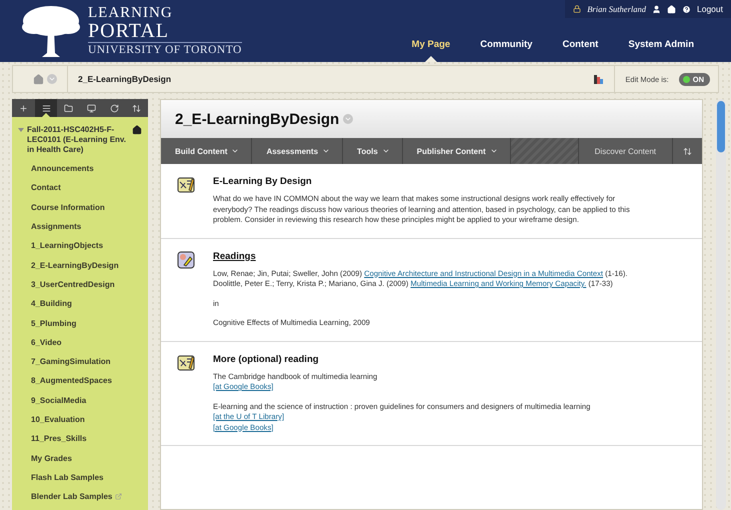 The width and height of the screenshot is (731, 510). What do you see at coordinates (80, 438) in the screenshot?
I see `sidebar-item: 11_Pres_Skills` at bounding box center [80, 438].